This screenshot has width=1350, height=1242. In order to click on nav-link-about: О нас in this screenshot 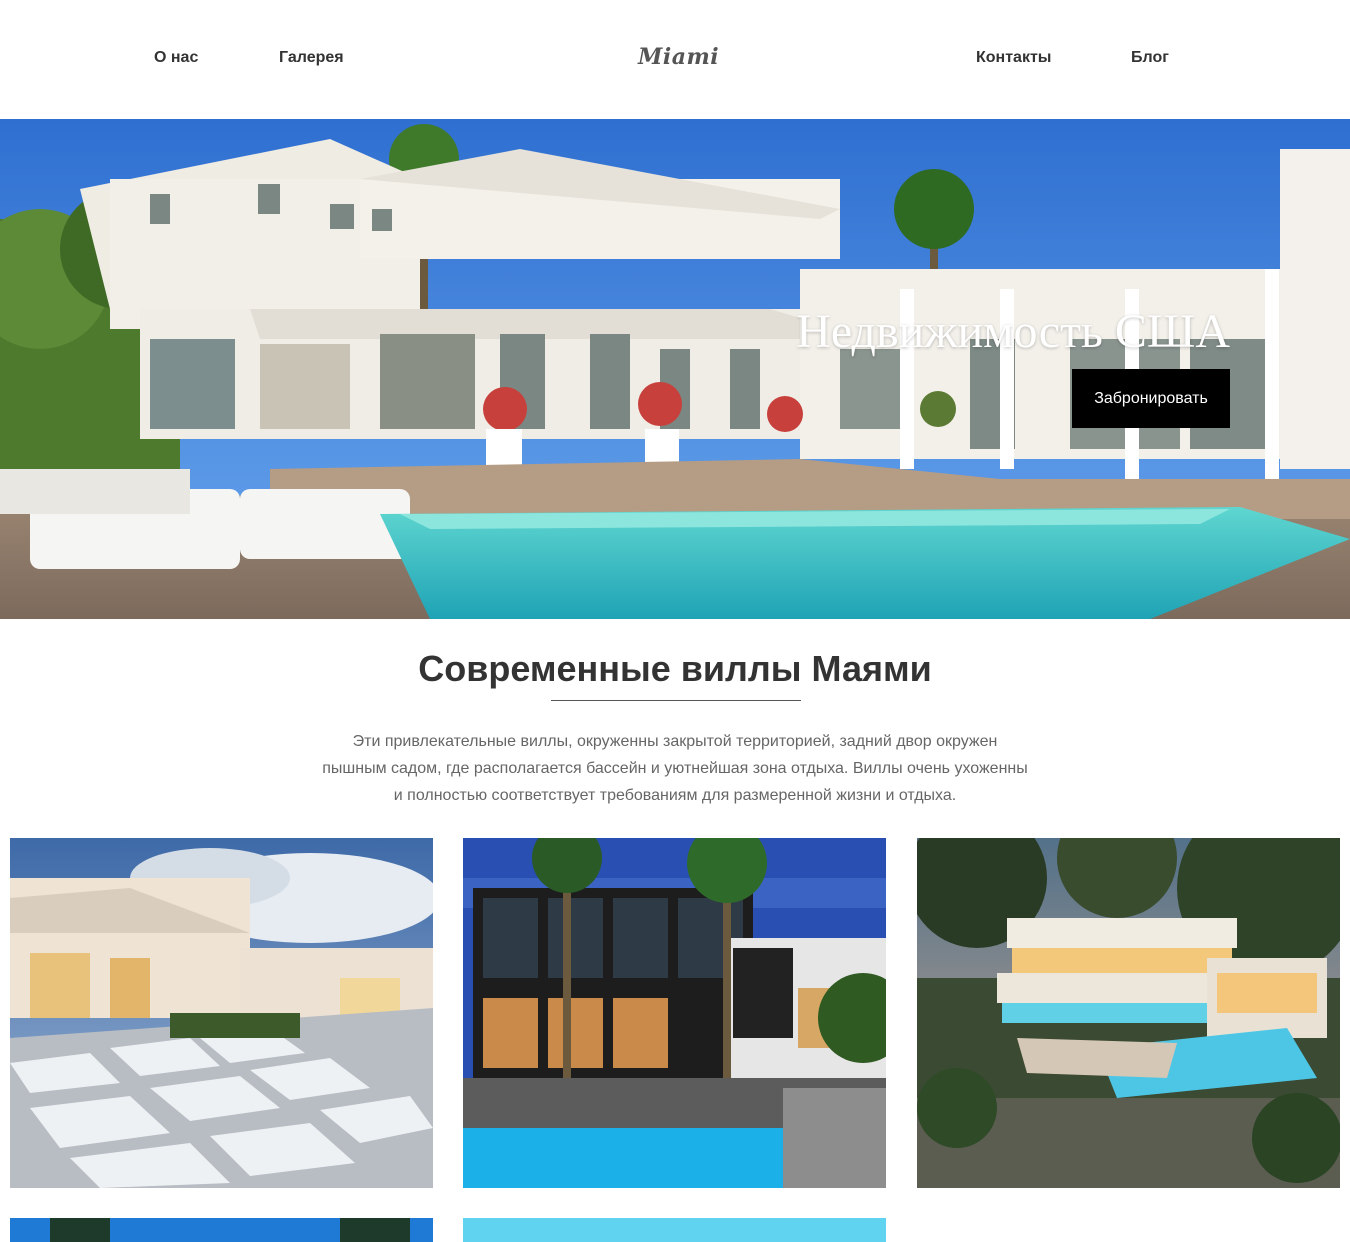, I will do `click(176, 58)`.